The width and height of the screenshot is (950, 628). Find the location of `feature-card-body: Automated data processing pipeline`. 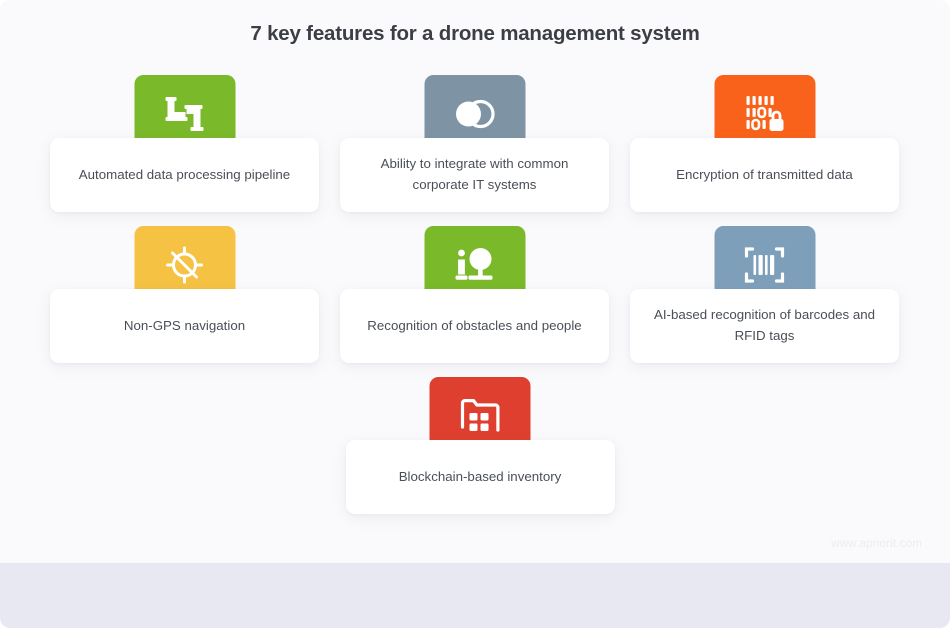

feature-card-body: Automated data processing pipeline is located at coordinates (184, 175).